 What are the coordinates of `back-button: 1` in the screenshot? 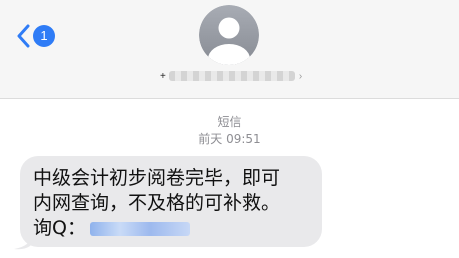 It's located at (41, 36).